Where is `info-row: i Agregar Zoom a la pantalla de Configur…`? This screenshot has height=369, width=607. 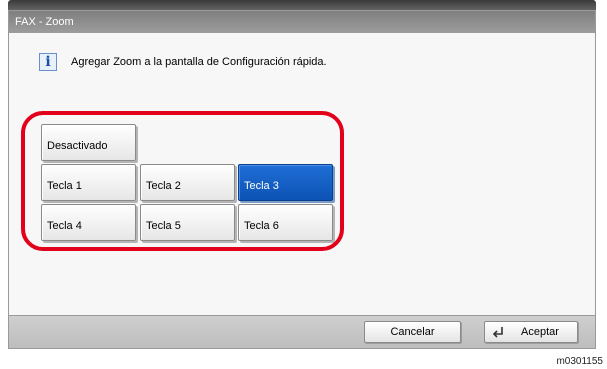
info-row: i Agregar Zoom a la pantalla de Configur… is located at coordinates (183, 62).